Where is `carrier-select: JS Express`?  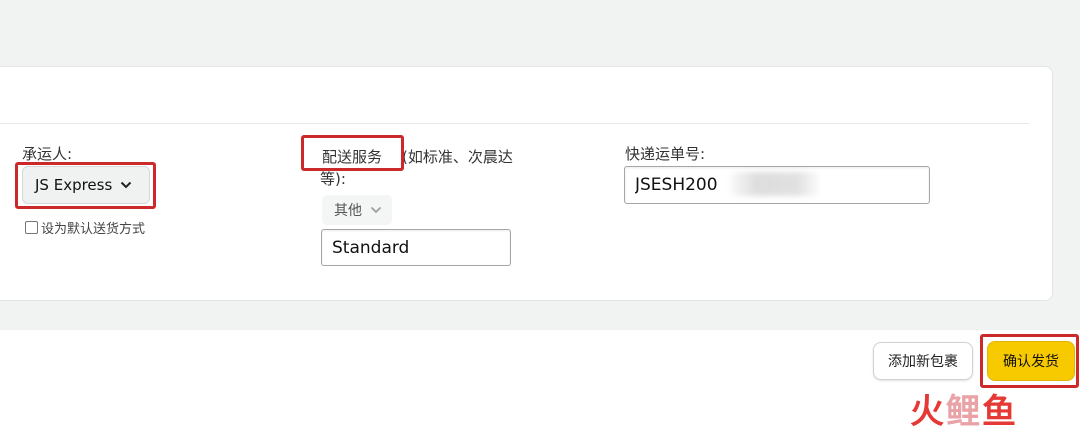 carrier-select: JS Express is located at coordinates (86, 185).